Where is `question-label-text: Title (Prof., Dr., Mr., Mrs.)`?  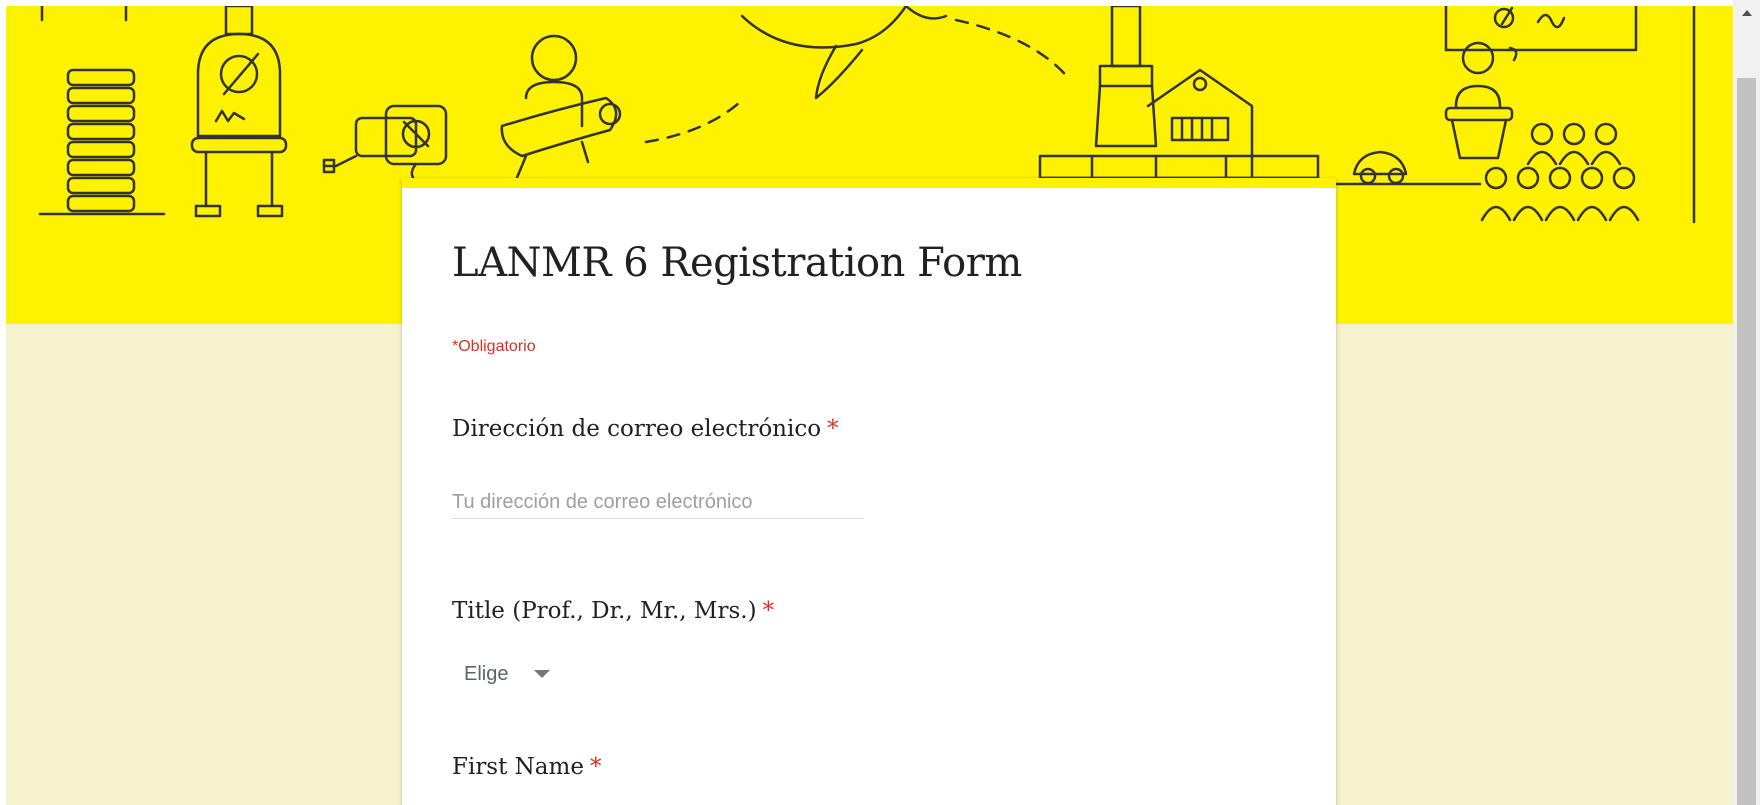
question-label-text: Title (Prof., Dr., Mr., Mrs.) is located at coordinates (604, 611).